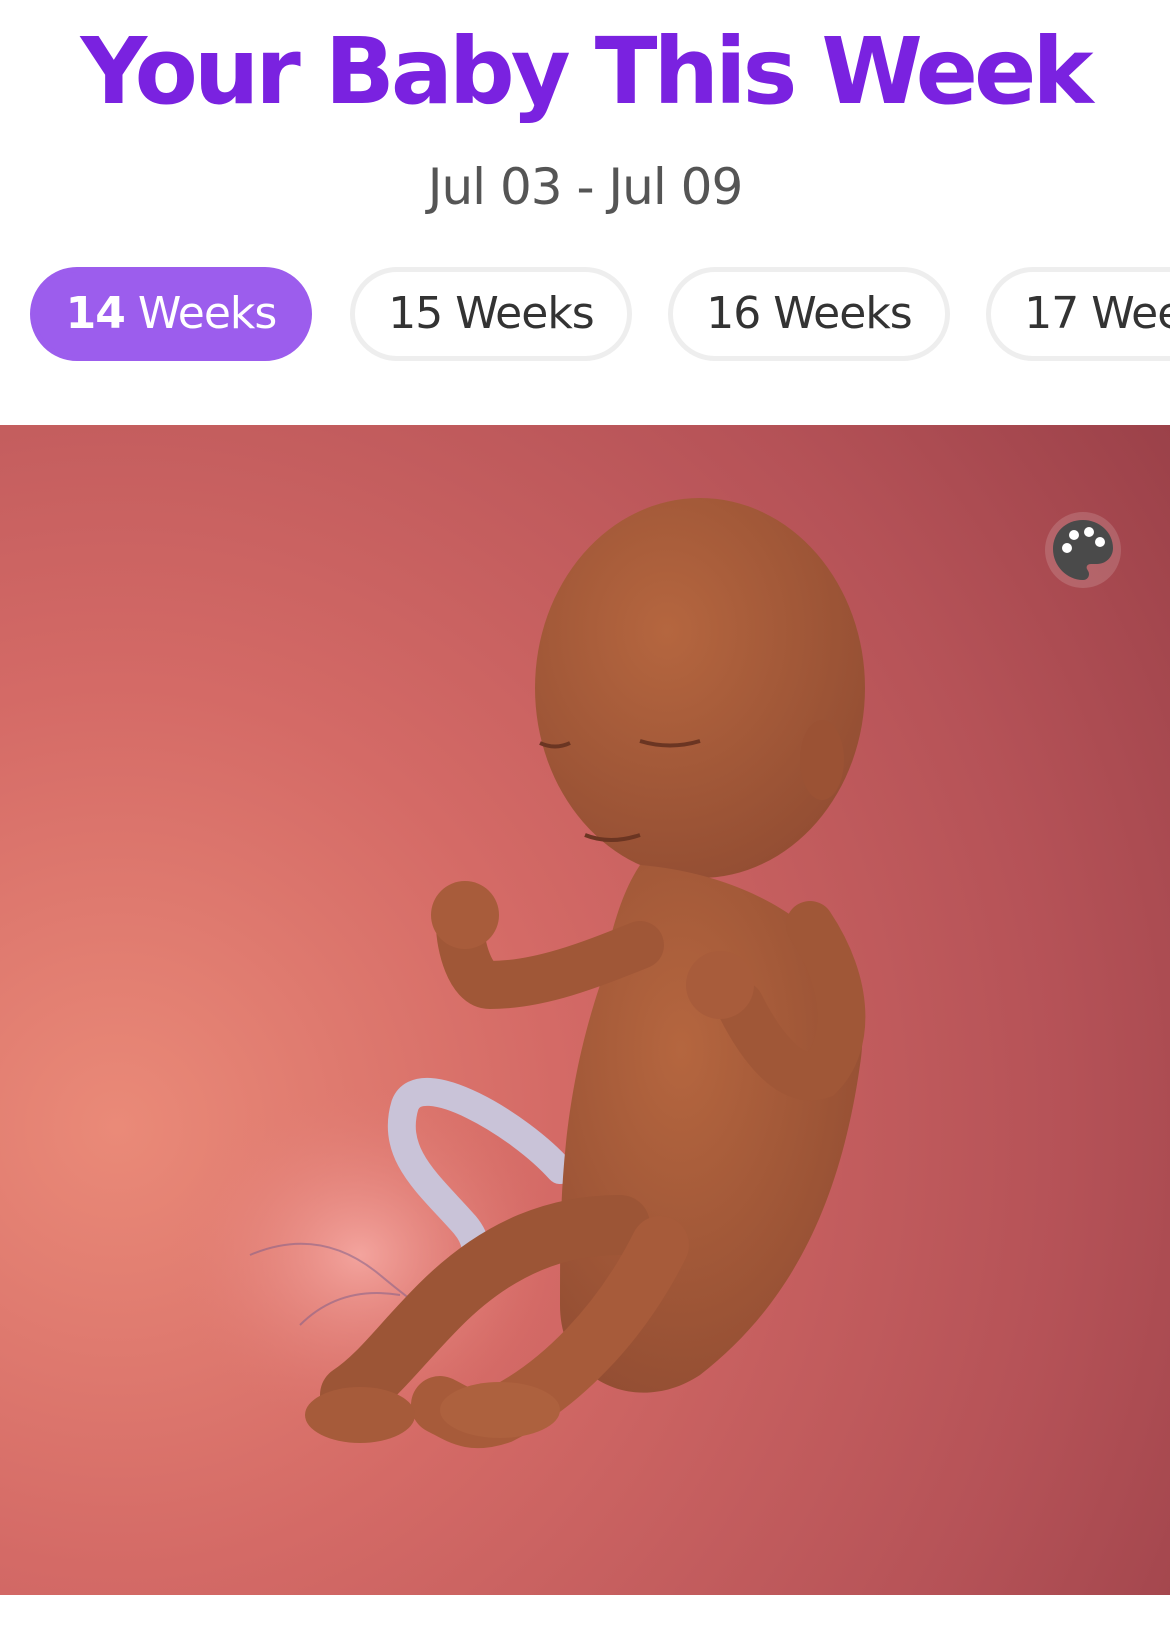 The image size is (1170, 1630). Describe the element at coordinates (586, 71) in the screenshot. I see `page-title: Your Baby This Week` at that location.